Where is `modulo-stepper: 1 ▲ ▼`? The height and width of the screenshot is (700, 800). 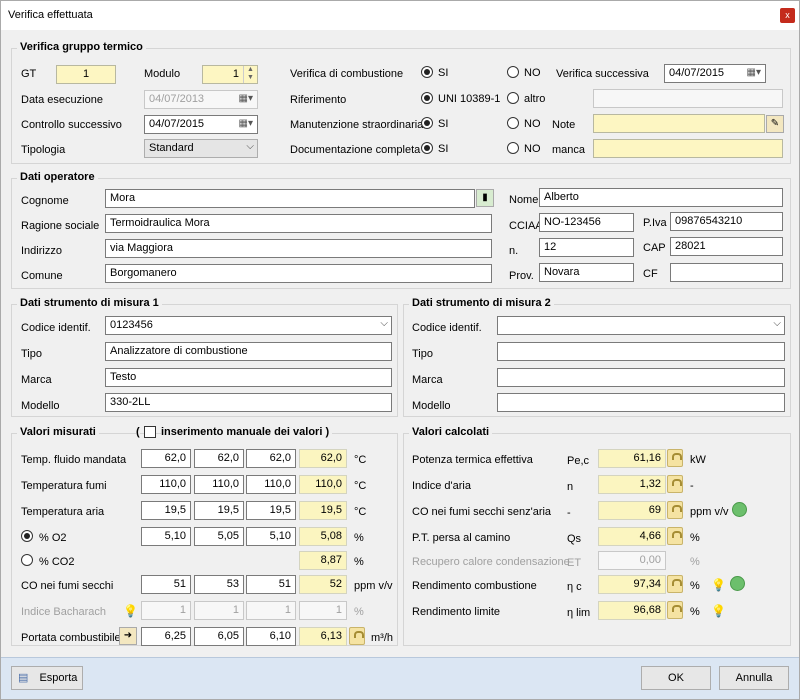
modulo-stepper: 1 ▲ ▼ is located at coordinates (230, 74).